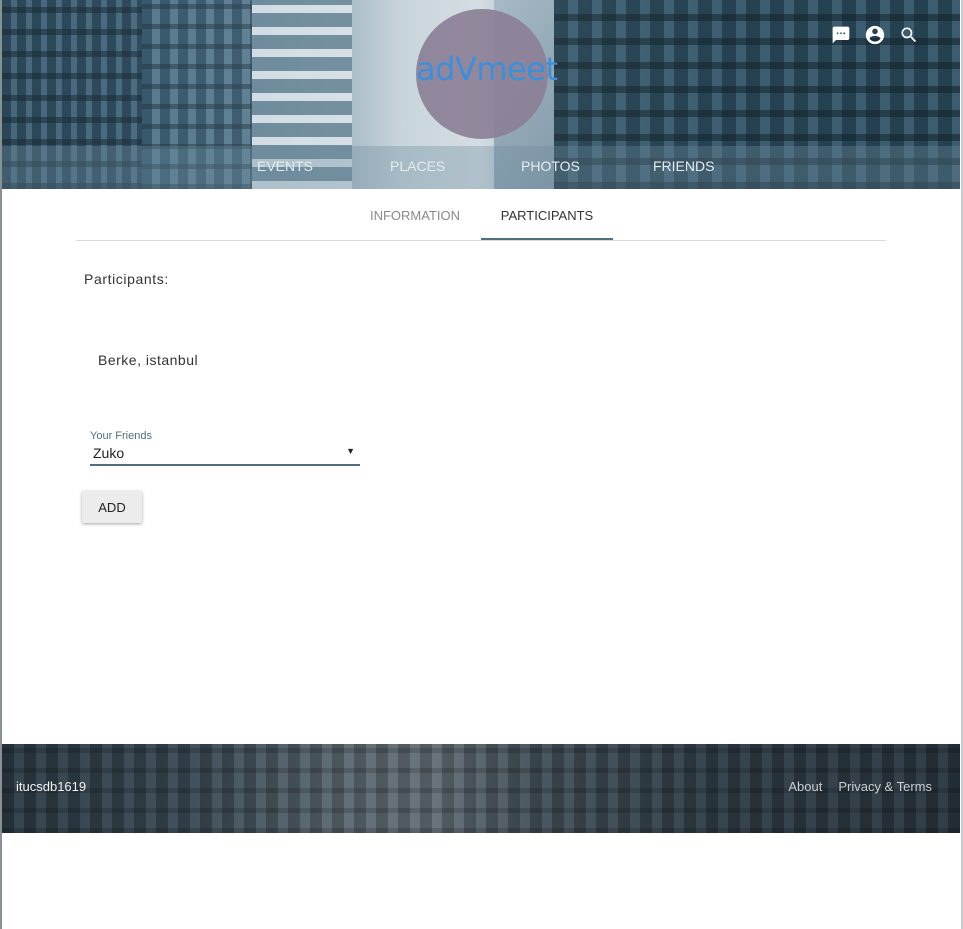 This screenshot has height=929, width=963. I want to click on footer-brand: itucsdb1619, so click(51, 786).